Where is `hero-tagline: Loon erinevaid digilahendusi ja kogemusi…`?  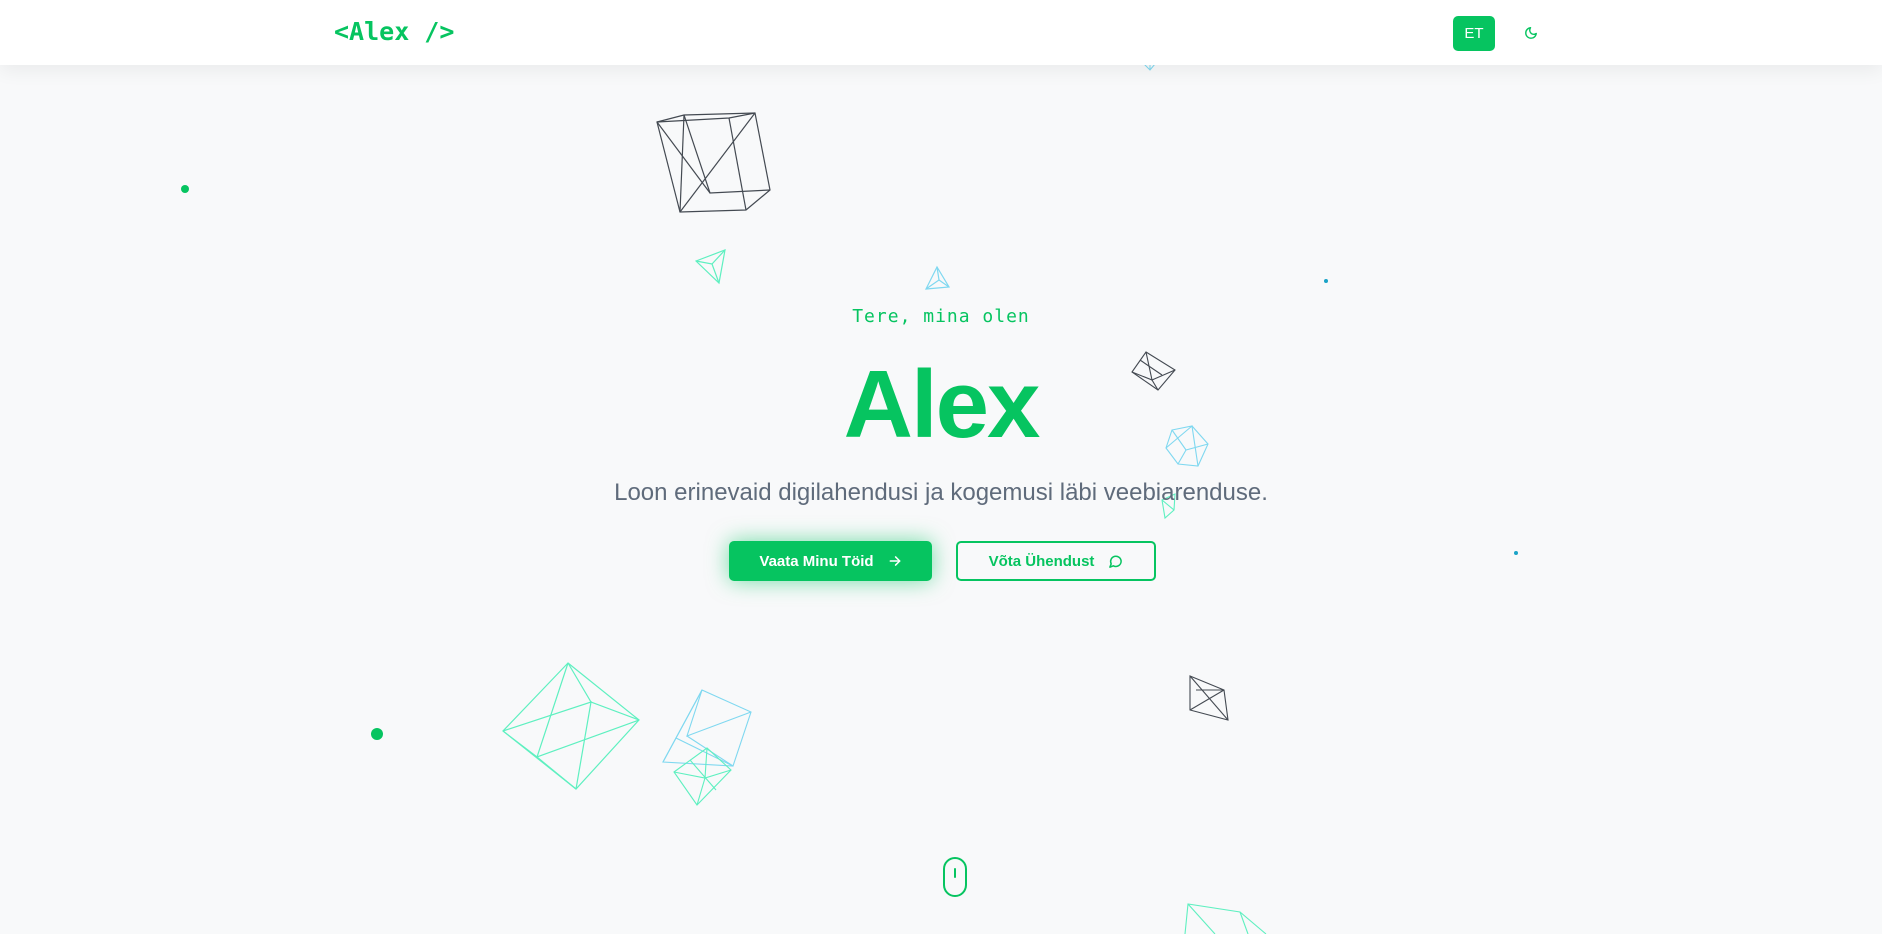 hero-tagline: Loon erinevaid digilahendusi ja kogemusi… is located at coordinates (941, 492).